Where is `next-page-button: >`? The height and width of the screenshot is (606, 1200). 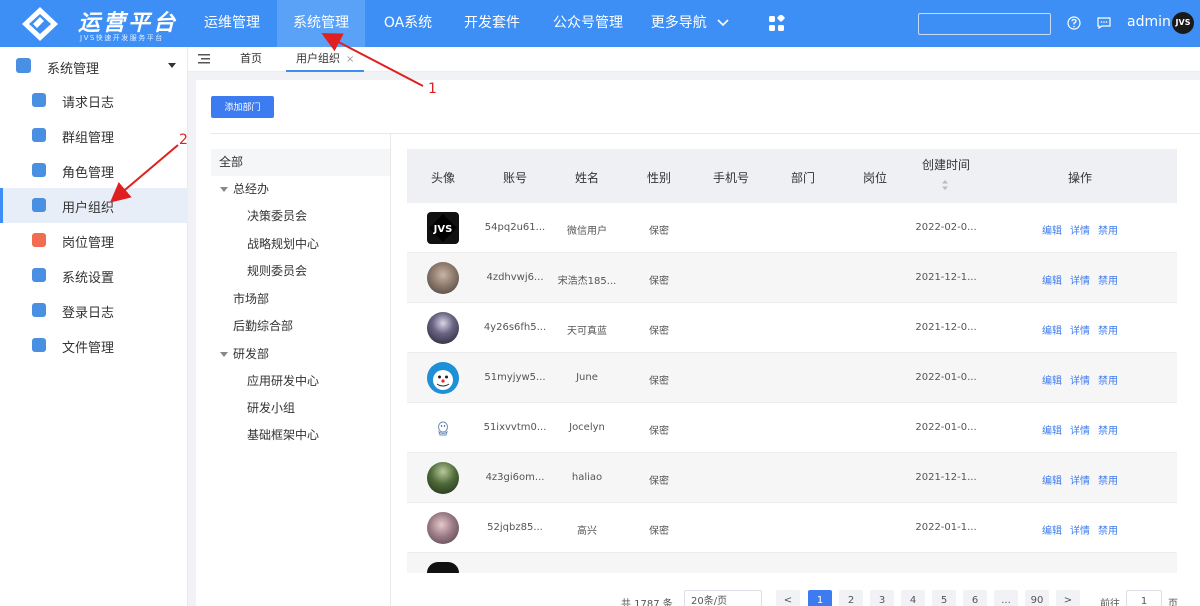 next-page-button: > is located at coordinates (1068, 598).